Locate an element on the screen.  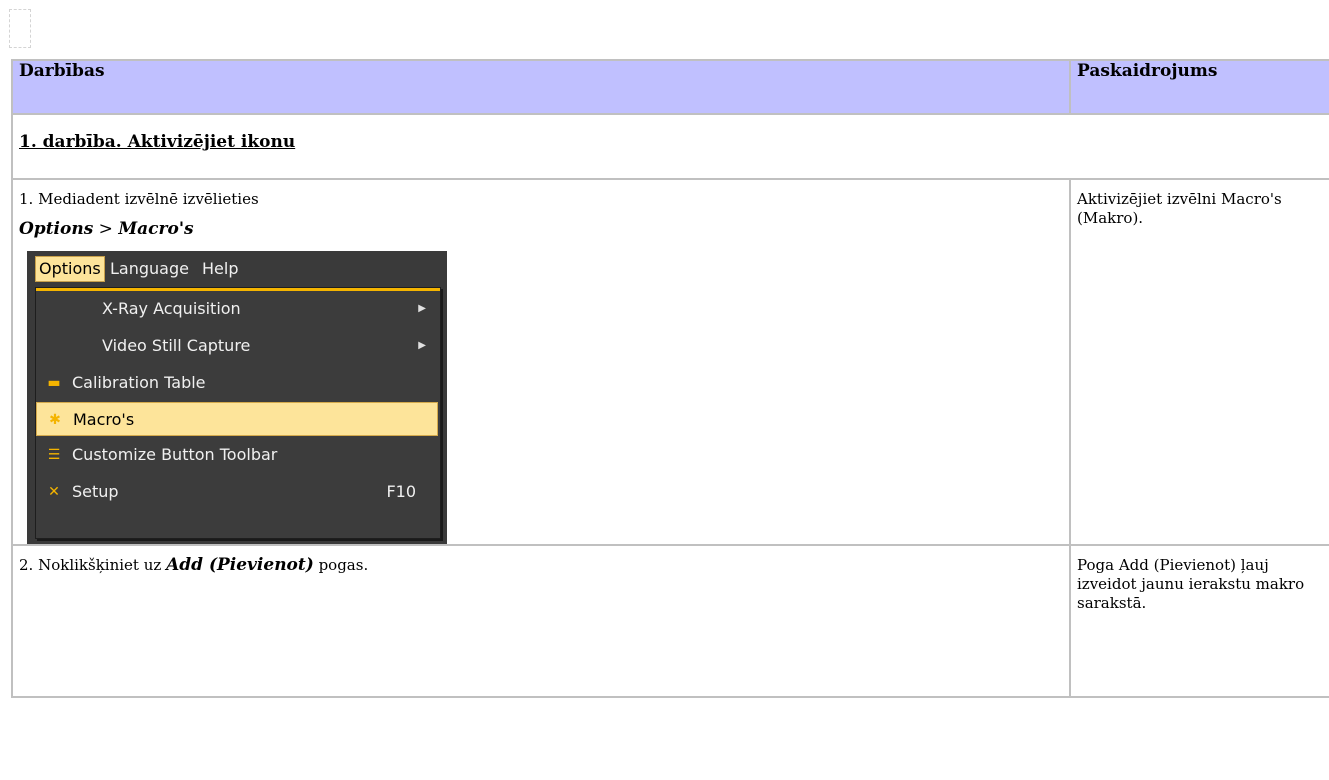
step1-text: 1. Mediadent izvēlnē izvēlieties is located at coordinates (139, 199).